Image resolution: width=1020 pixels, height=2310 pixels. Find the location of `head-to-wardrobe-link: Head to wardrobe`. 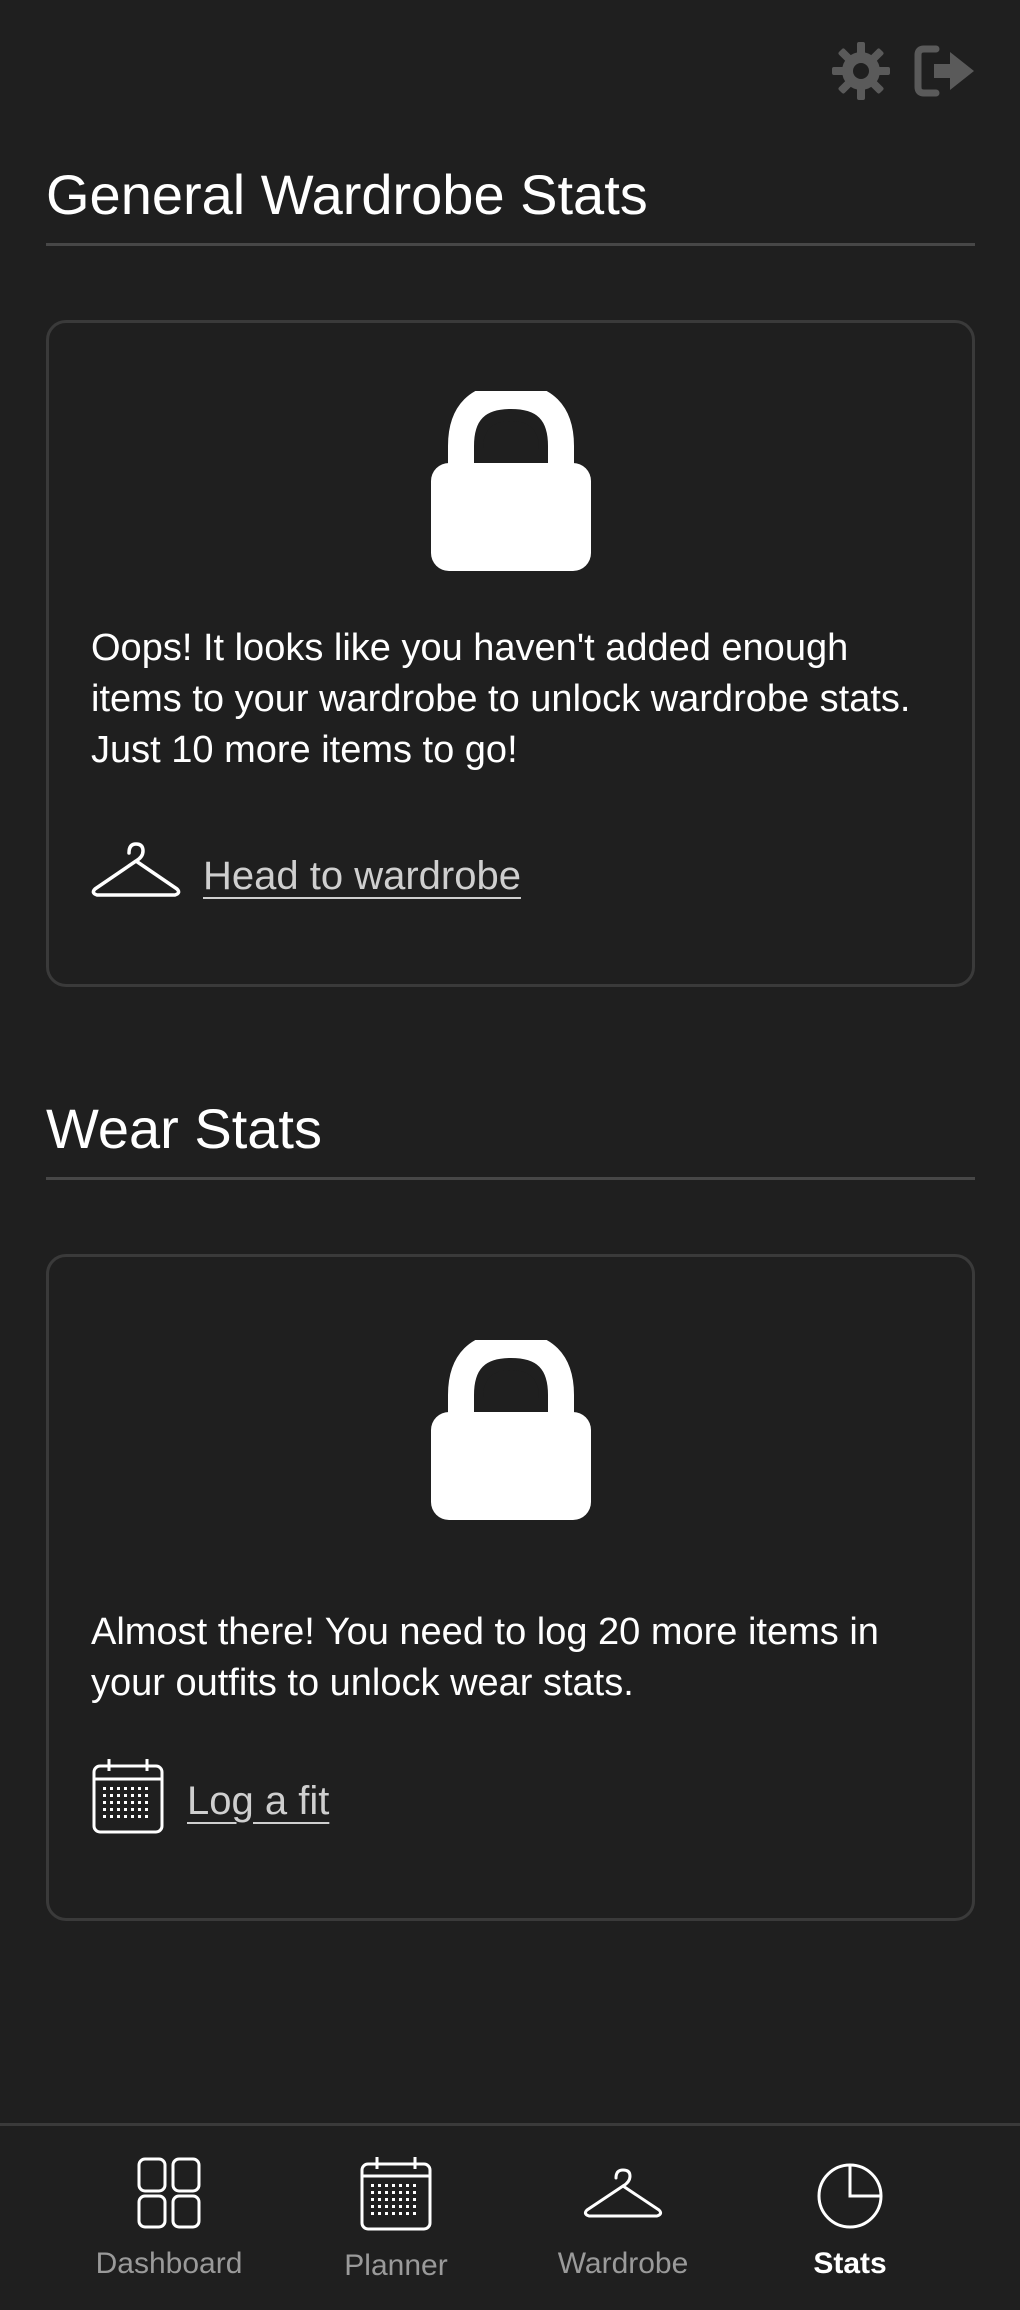

head-to-wardrobe-link: Head to wardrobe is located at coordinates (306, 876).